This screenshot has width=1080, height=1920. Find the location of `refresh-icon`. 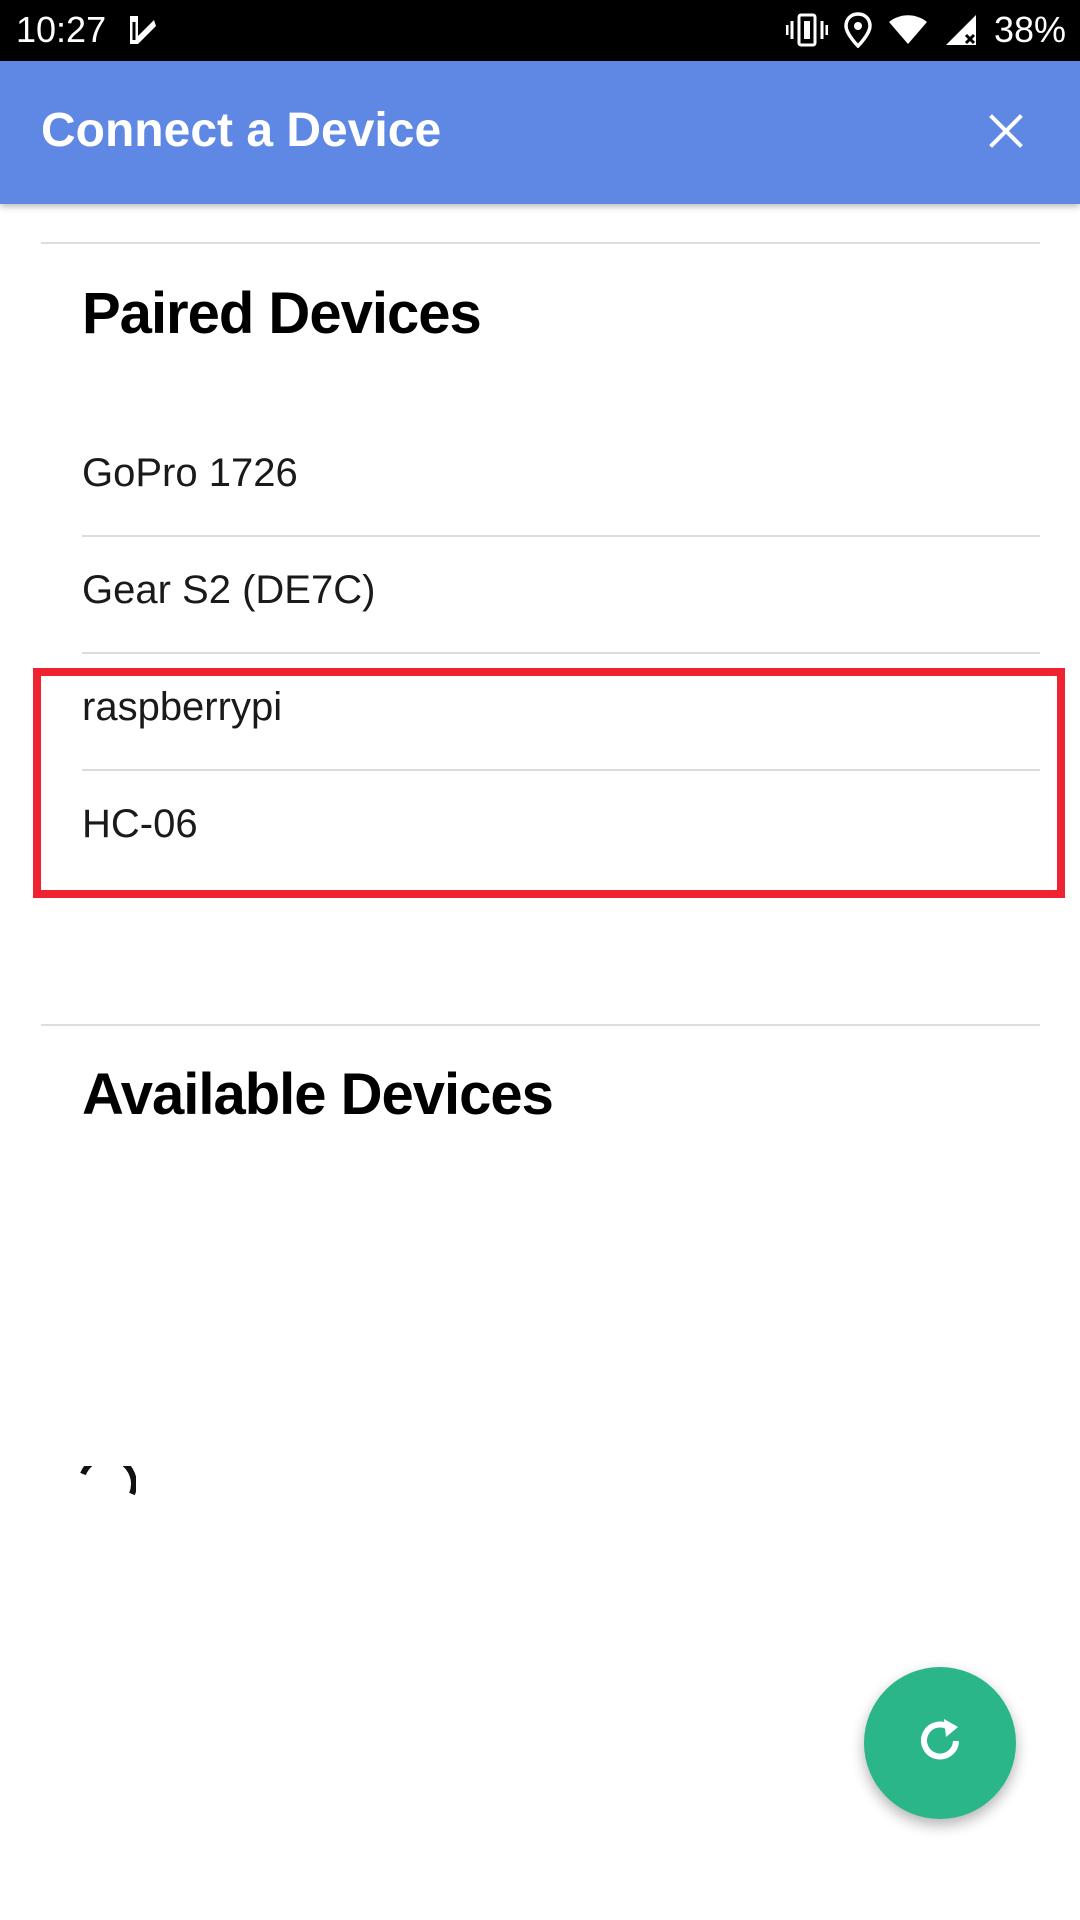

refresh-icon is located at coordinates (940, 1743).